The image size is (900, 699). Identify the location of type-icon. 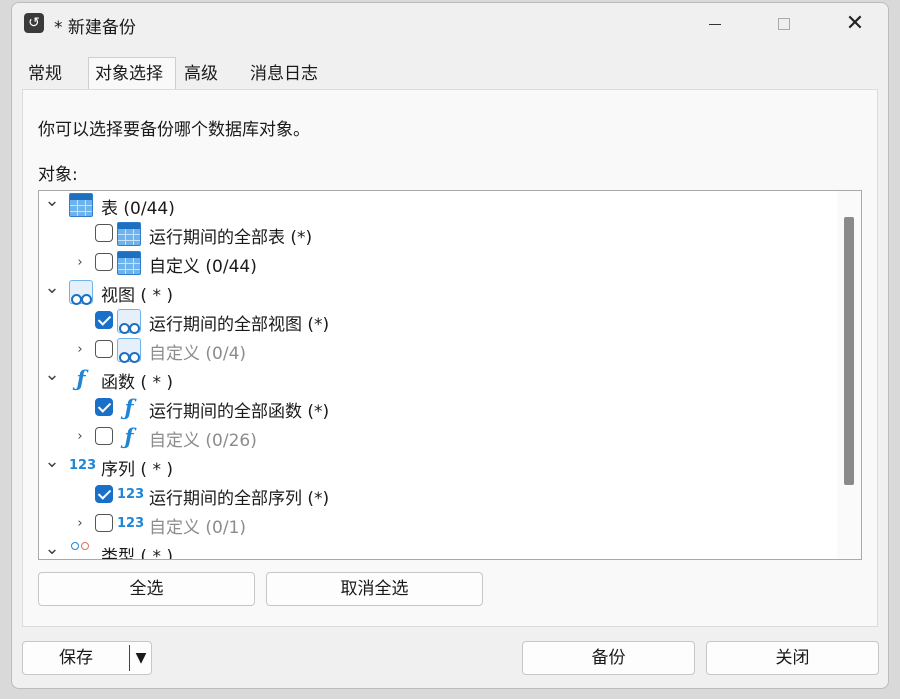
(81, 550).